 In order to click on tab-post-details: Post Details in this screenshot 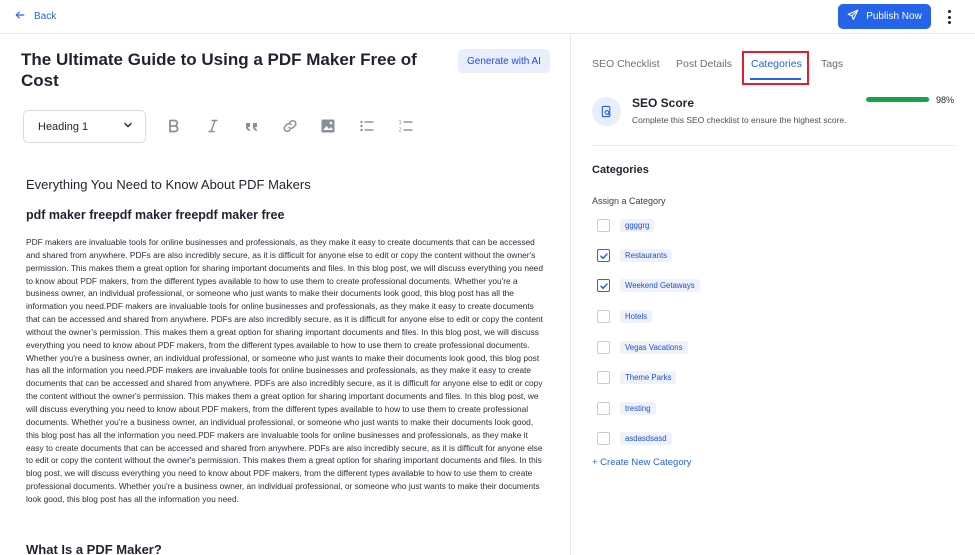, I will do `click(704, 64)`.